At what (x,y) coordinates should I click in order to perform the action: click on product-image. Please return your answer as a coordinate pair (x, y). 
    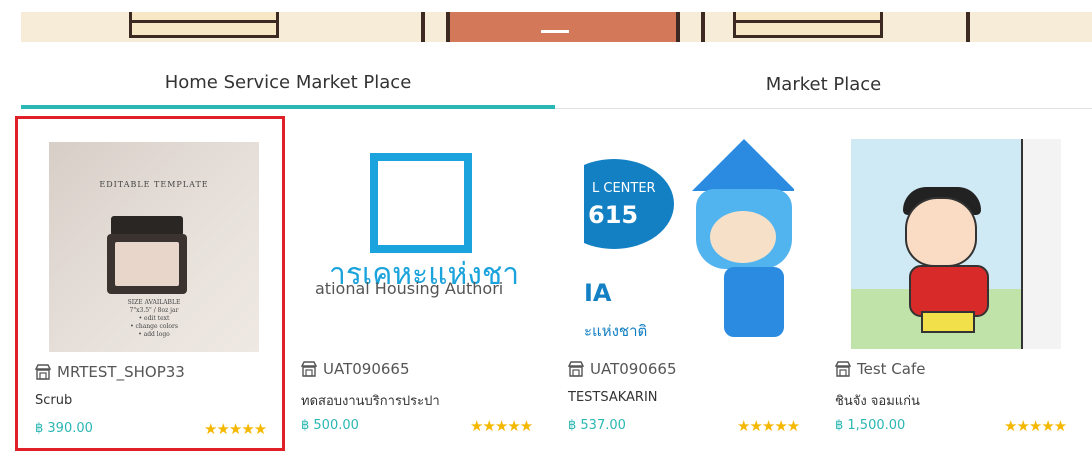
    Looking at the image, I should click on (956, 244).